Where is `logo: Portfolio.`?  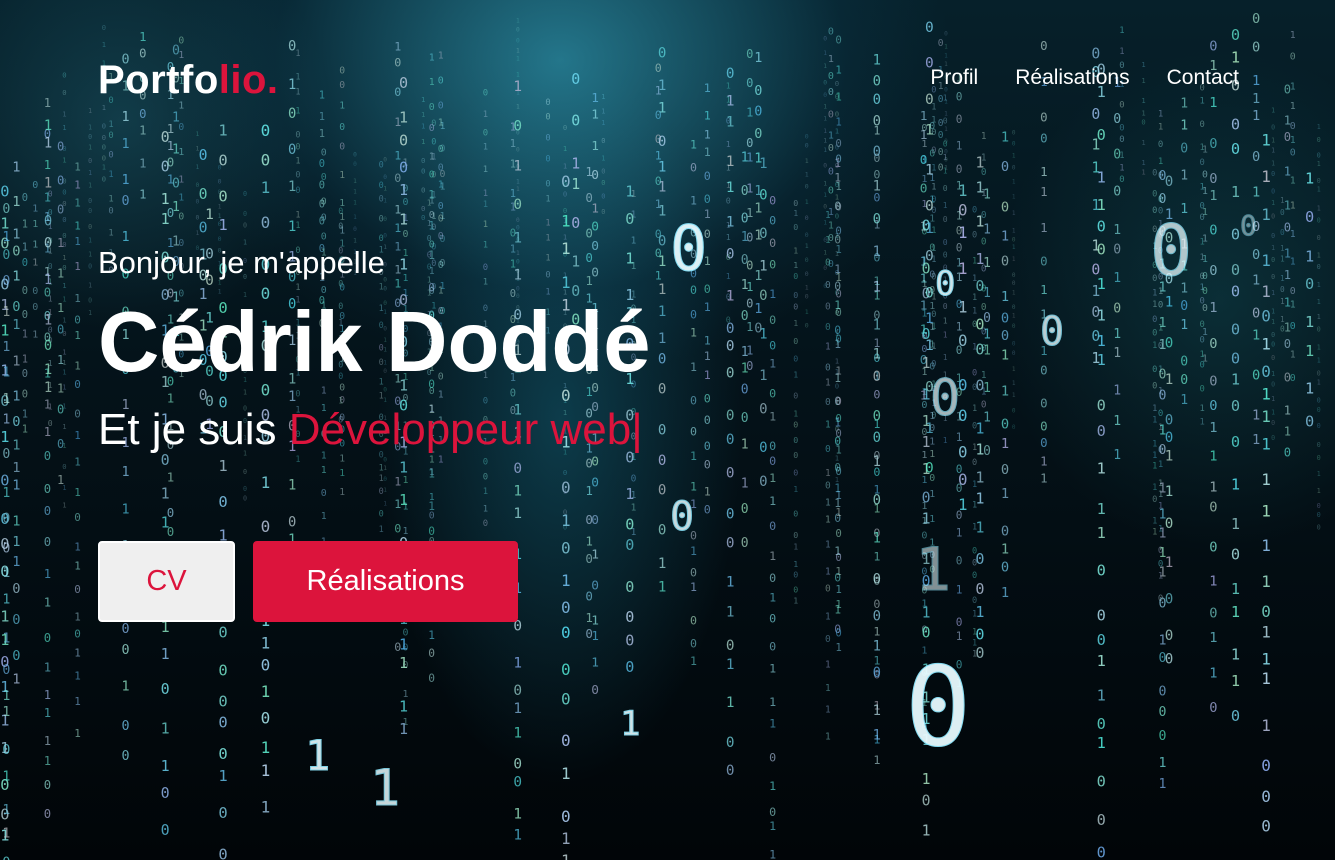 logo: Portfolio. is located at coordinates (188, 80).